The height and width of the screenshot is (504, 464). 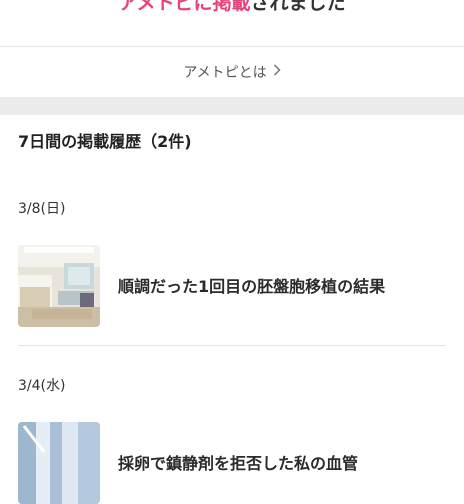 I want to click on banner-title-highlight: アメトピに掲載, so click(x=184, y=7).